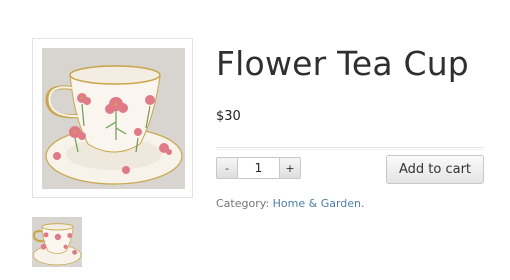  I want to click on price-divider-shadow, so click(350, 149).